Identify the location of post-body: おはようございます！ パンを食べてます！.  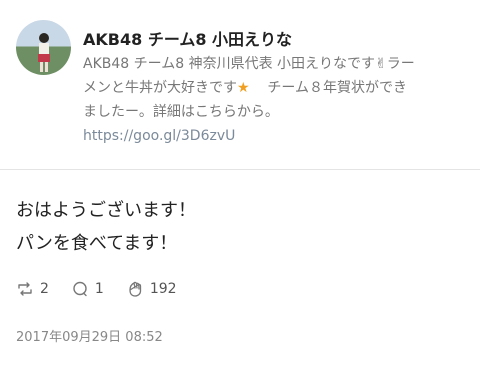
(106, 227).